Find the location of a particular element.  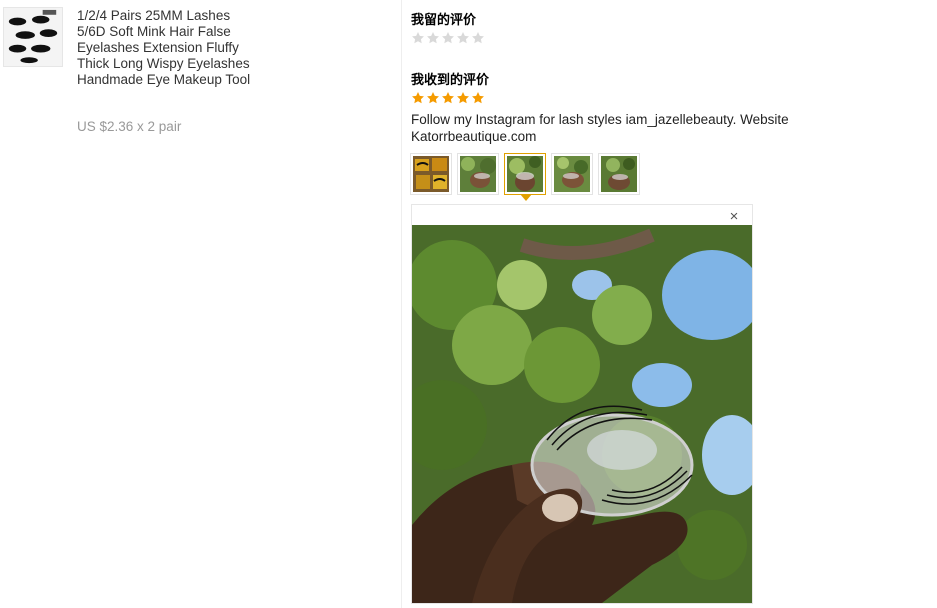

my-review-rating is located at coordinates (448, 38).